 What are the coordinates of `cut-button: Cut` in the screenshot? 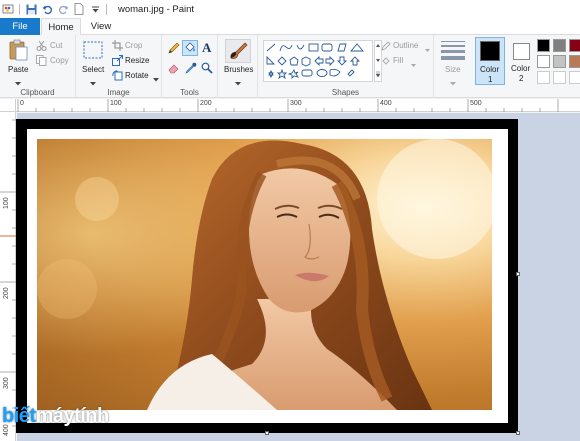 It's located at (56, 45).